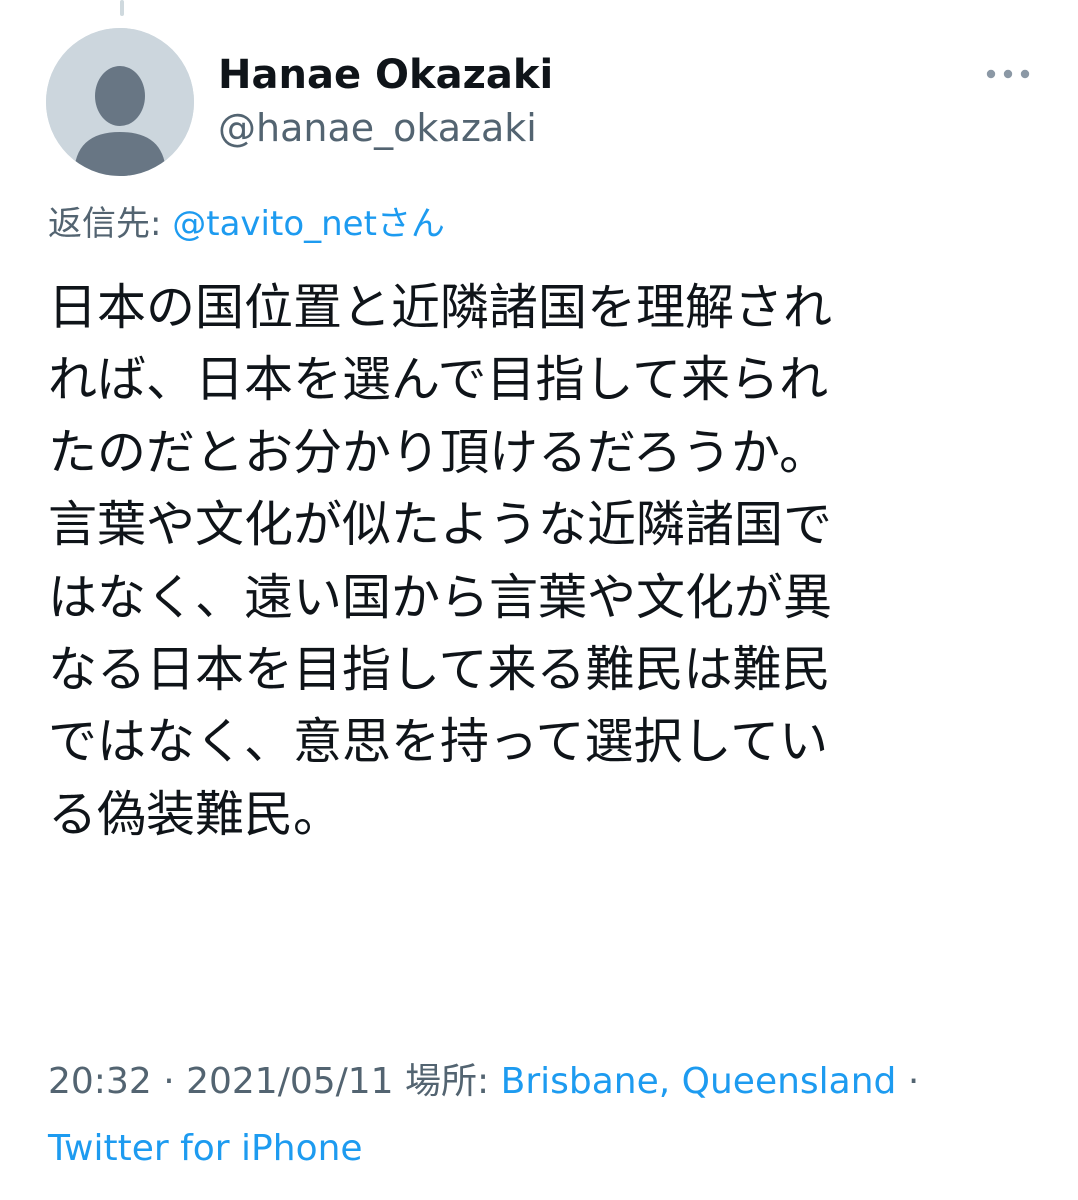  What do you see at coordinates (205, 1148) in the screenshot?
I see `tweet-source-link: Twitter for iPhone` at bounding box center [205, 1148].